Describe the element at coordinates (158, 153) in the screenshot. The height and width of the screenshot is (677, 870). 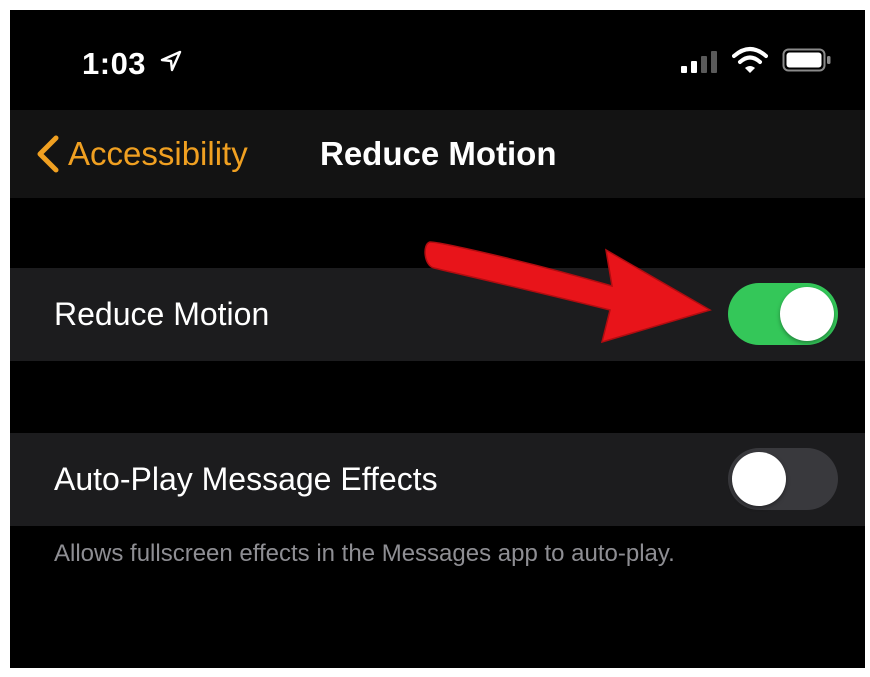
I see `back-button-label: Accessibility` at that location.